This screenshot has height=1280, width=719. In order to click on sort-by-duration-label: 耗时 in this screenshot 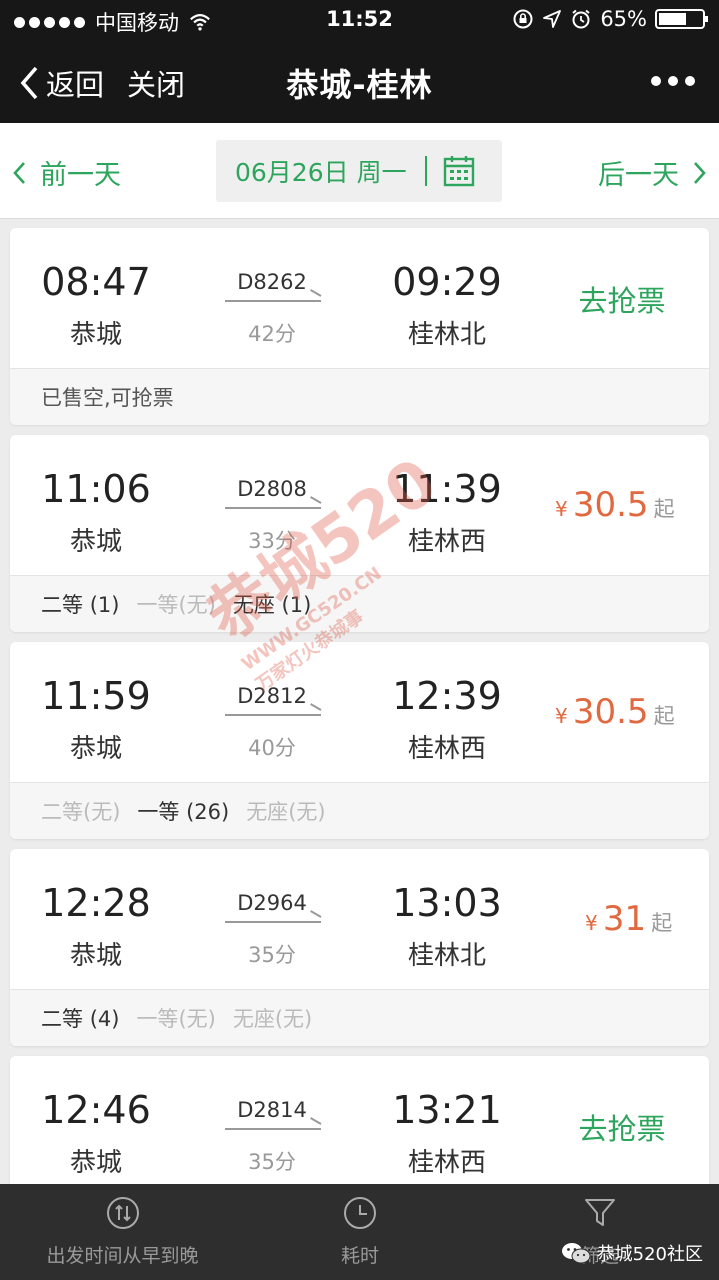, I will do `click(359, 1256)`.